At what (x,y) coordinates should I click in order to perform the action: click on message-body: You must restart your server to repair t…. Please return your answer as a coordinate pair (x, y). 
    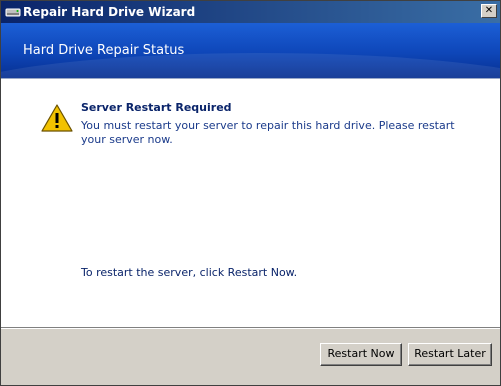
    Looking at the image, I should click on (268, 132).